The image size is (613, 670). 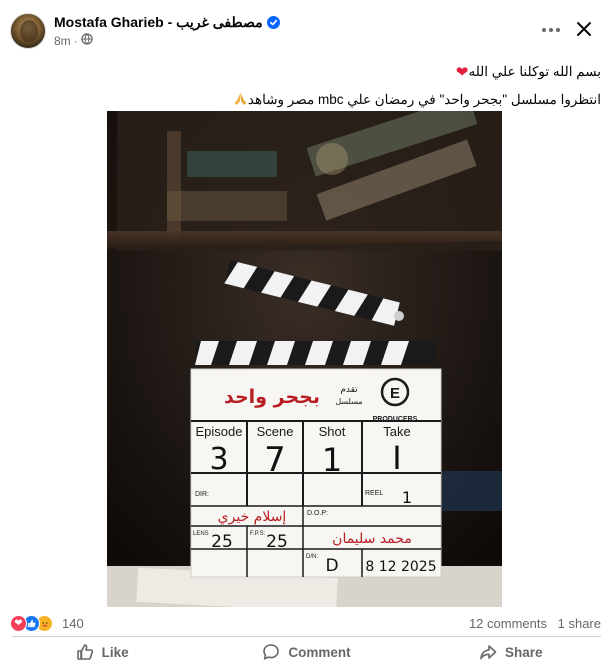 What do you see at coordinates (31, 623) in the screenshot?
I see `reaction-icons: ❤` at bounding box center [31, 623].